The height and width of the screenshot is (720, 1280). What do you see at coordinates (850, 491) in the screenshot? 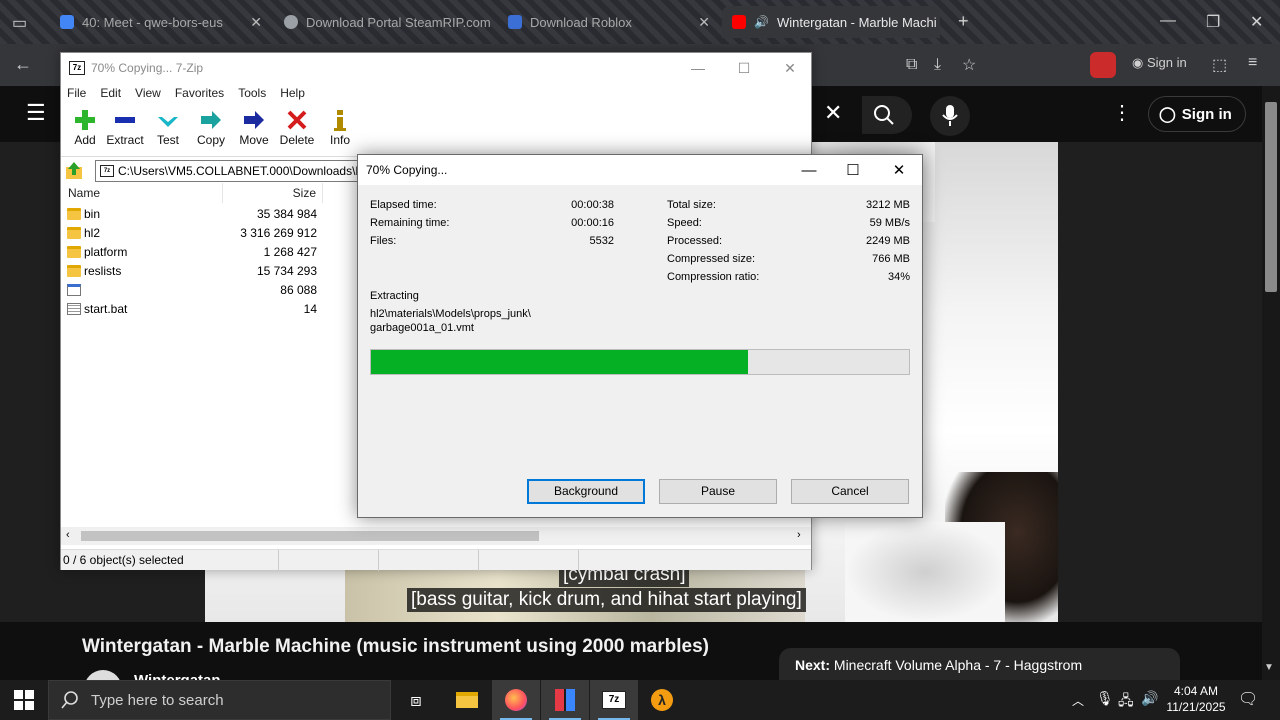
I see `cancel-button: Cancel` at bounding box center [850, 491].